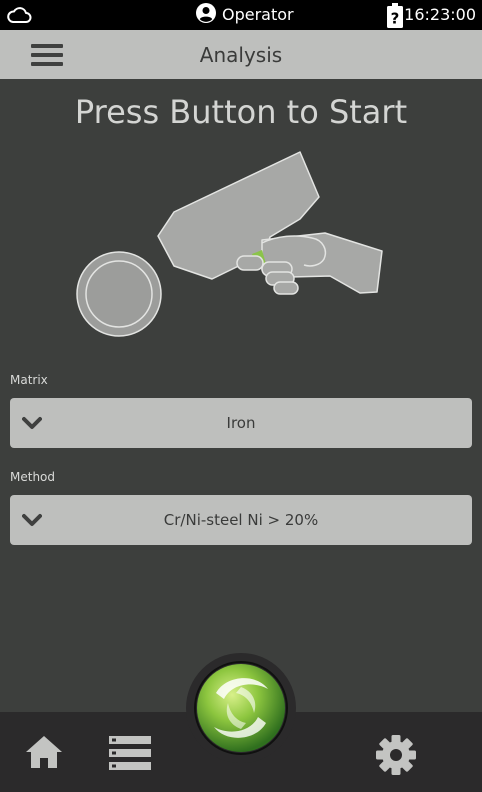  Describe the element at coordinates (119, 294) in the screenshot. I see `sample-disk-icon` at that location.